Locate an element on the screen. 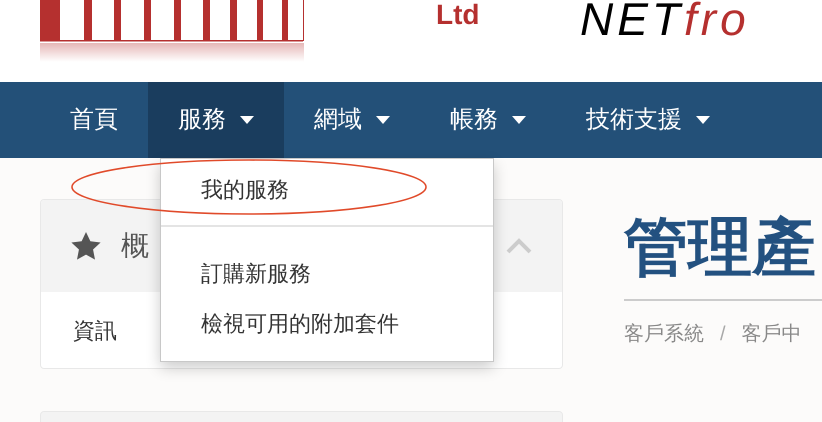 The height and width of the screenshot is (422, 822). nav-tab: 首頁 is located at coordinates (94, 120).